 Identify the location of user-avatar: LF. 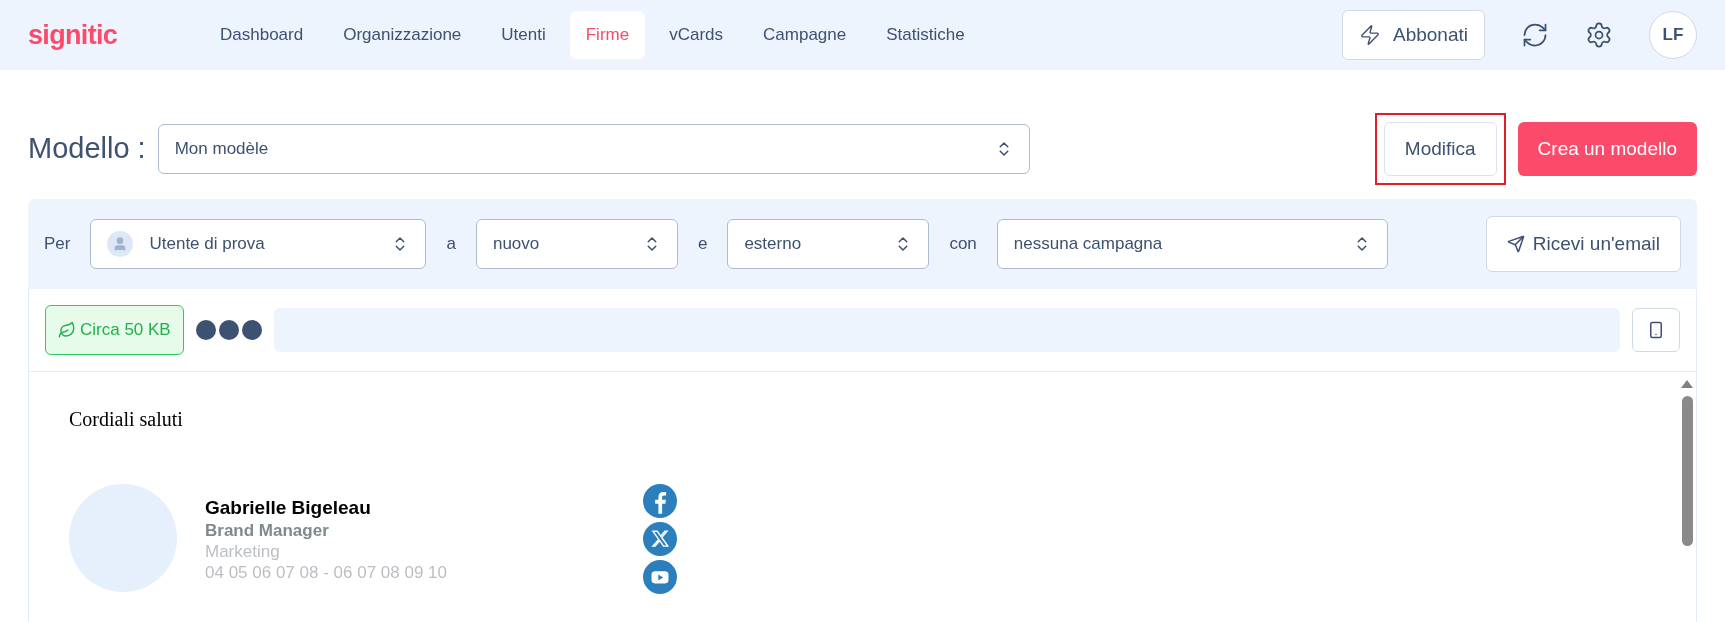
(1673, 35).